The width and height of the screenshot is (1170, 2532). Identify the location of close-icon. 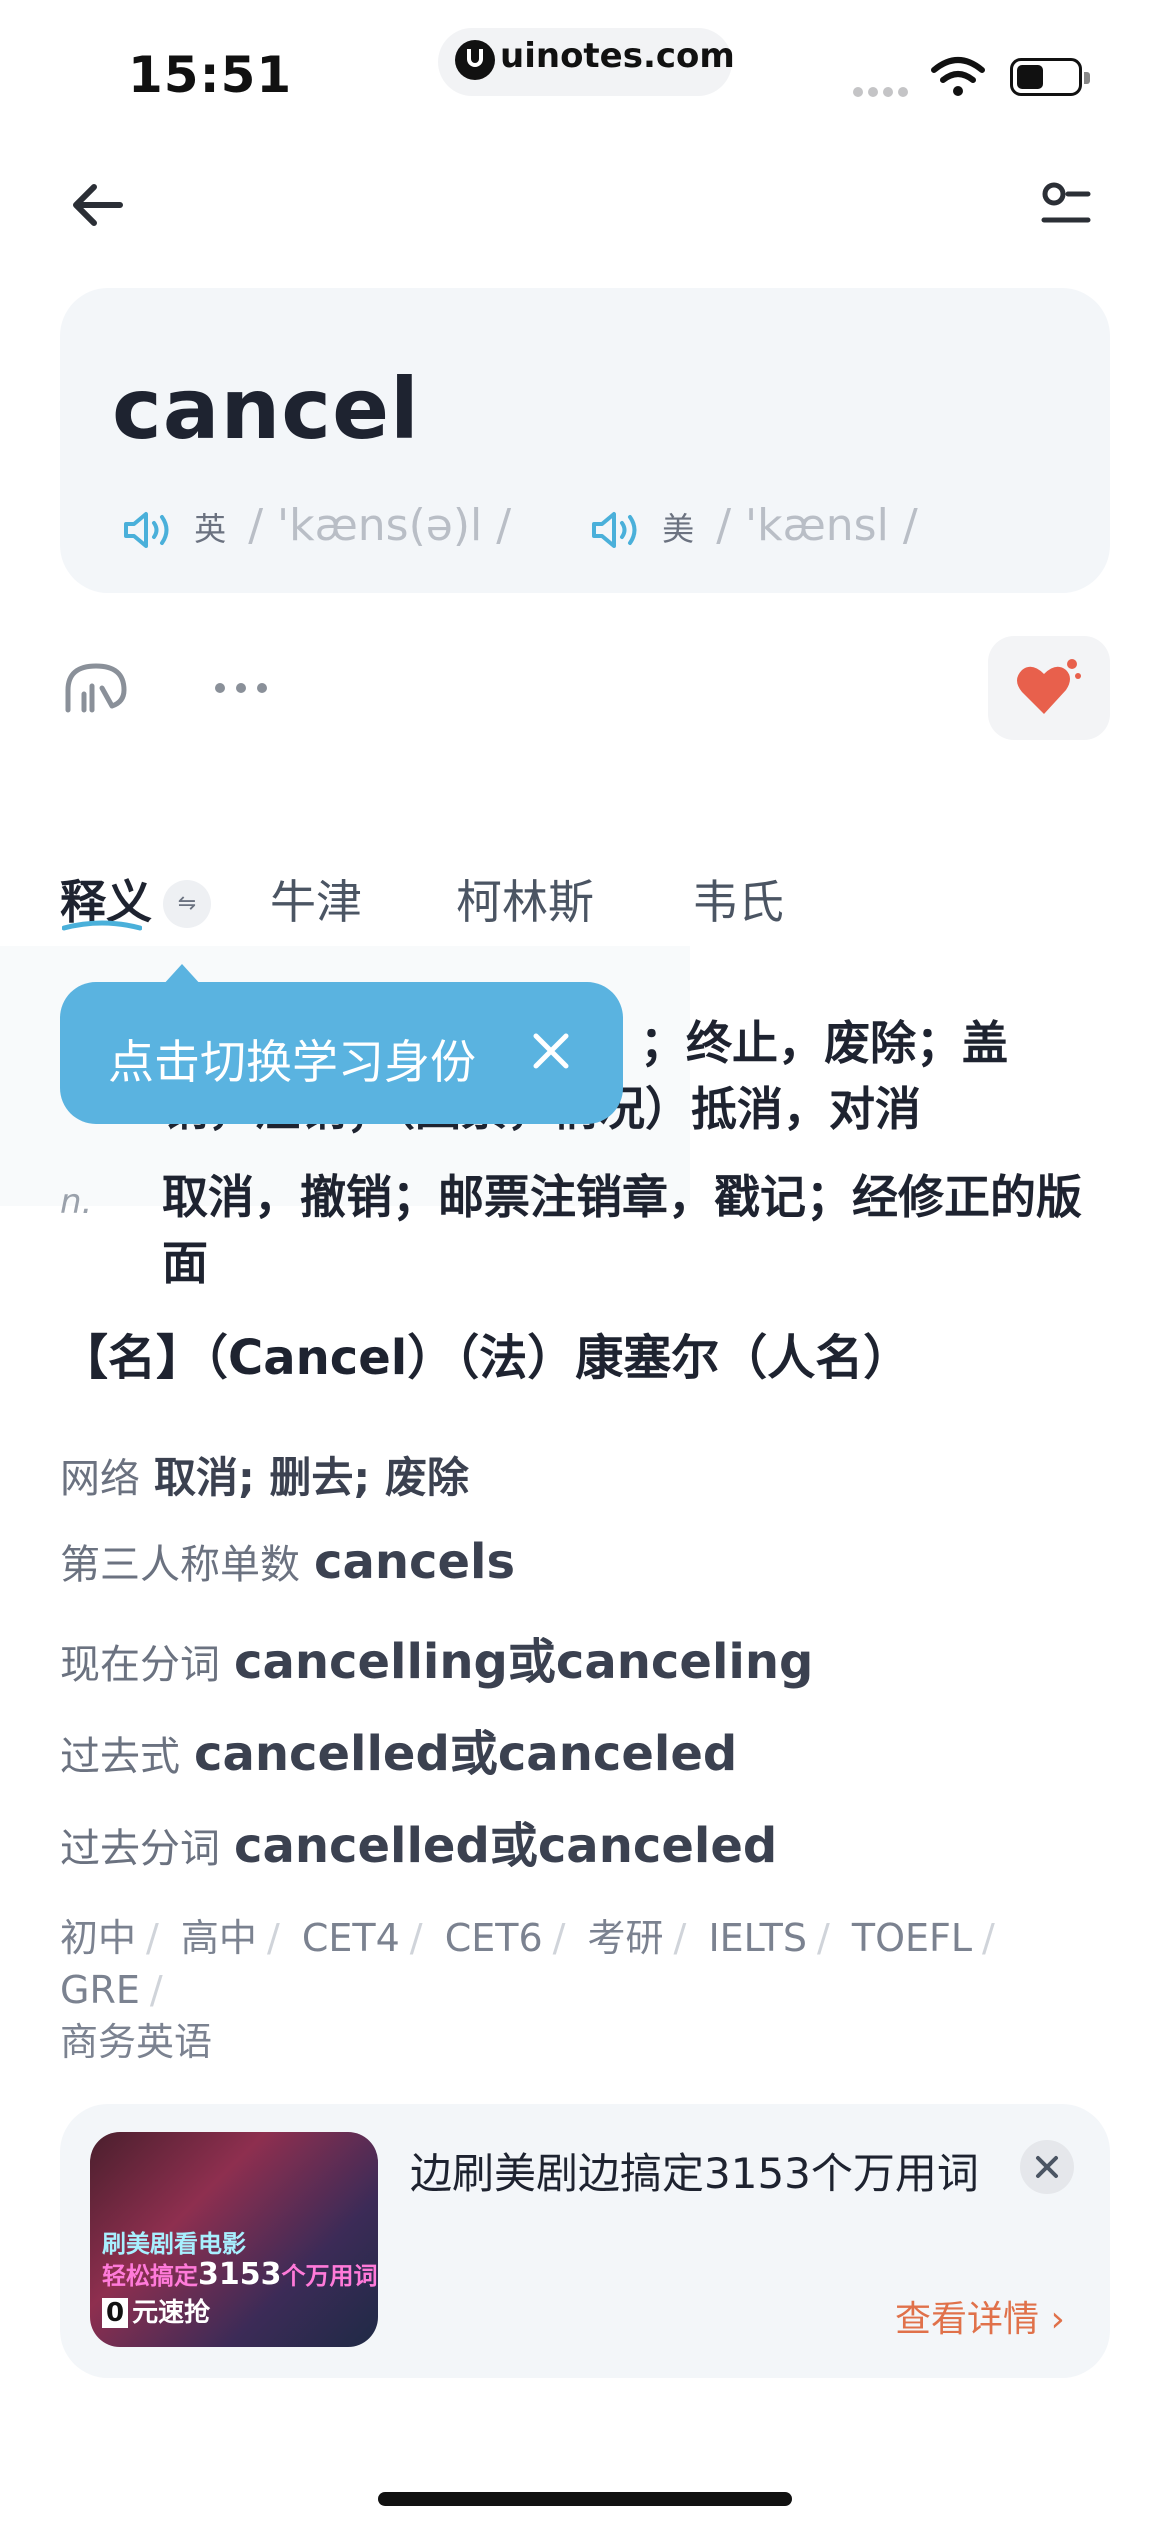
(1047, 2167).